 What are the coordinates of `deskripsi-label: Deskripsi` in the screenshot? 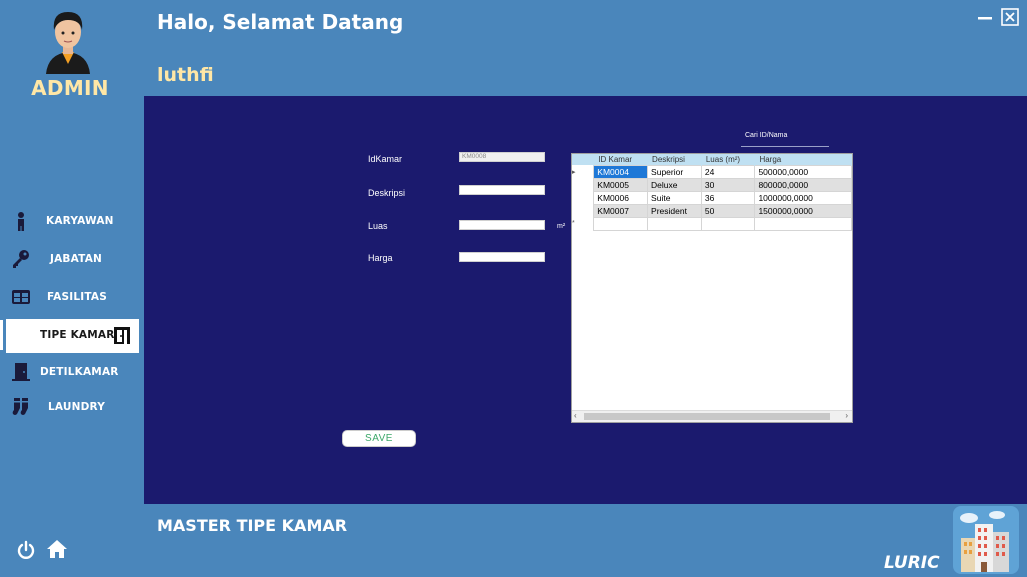 It's located at (387, 193).